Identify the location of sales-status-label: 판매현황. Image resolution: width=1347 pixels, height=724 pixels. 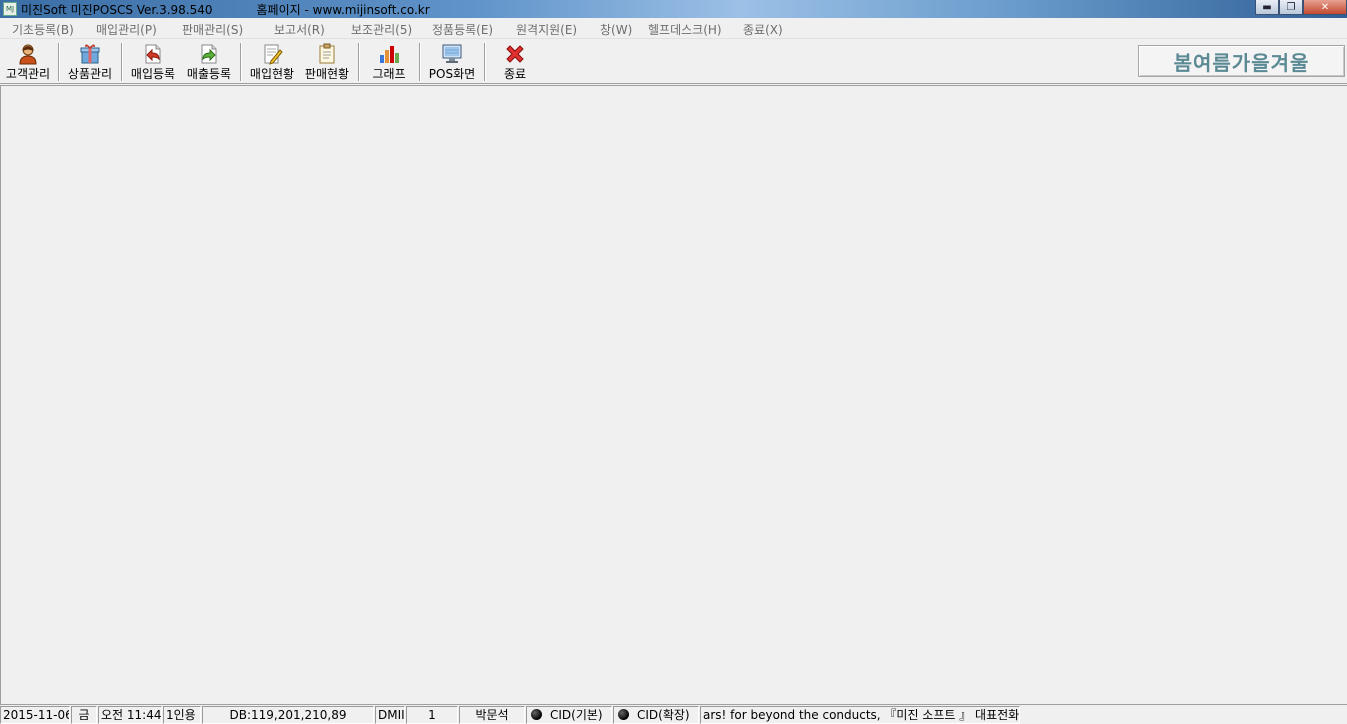
(327, 74).